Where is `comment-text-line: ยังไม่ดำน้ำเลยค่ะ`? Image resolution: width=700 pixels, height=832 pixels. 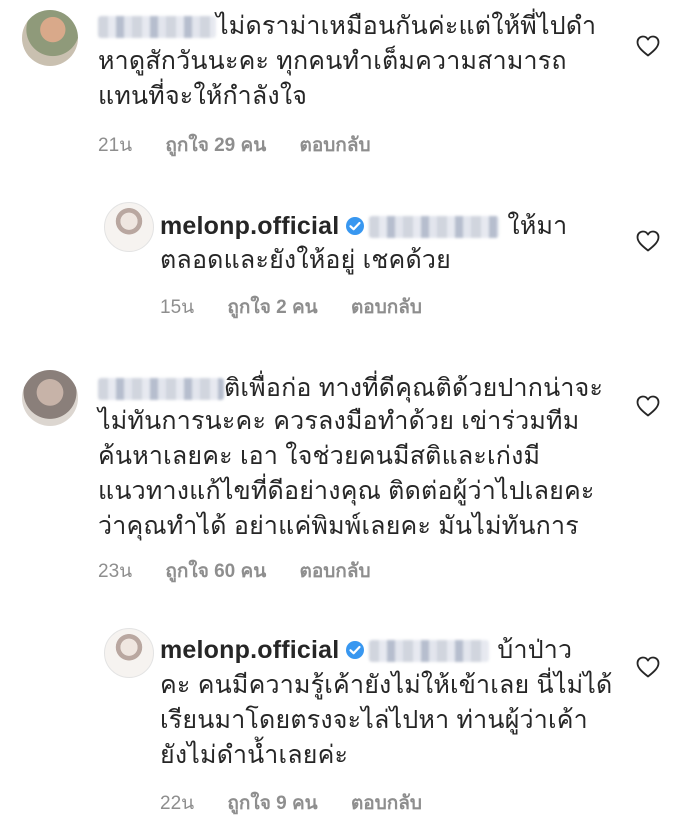 comment-text-line: ยังไม่ดำน้ำเลยค่ะ is located at coordinates (254, 755).